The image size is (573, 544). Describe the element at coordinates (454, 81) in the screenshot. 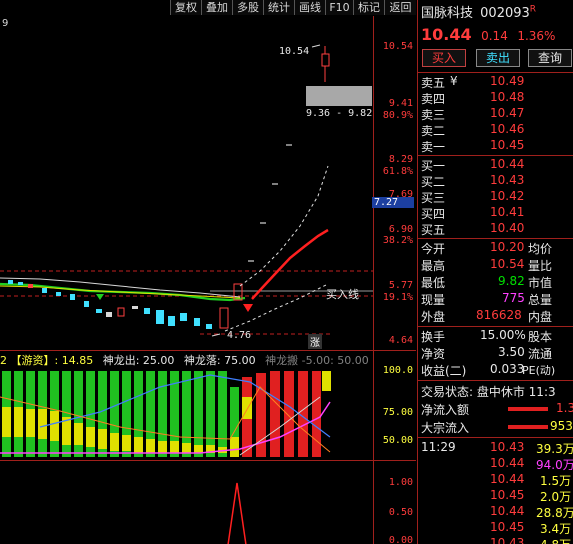

I see `ask-currency: ¥` at that location.